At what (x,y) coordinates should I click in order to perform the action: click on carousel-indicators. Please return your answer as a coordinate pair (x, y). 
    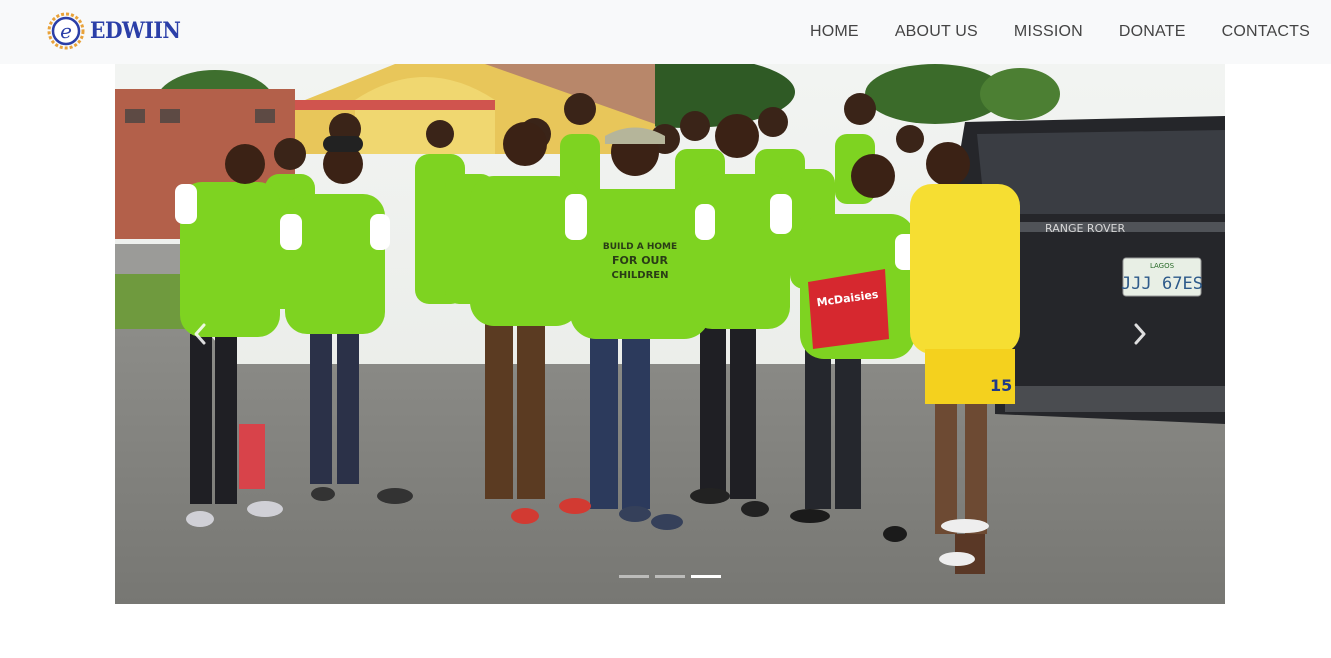
    Looking at the image, I should click on (670, 576).